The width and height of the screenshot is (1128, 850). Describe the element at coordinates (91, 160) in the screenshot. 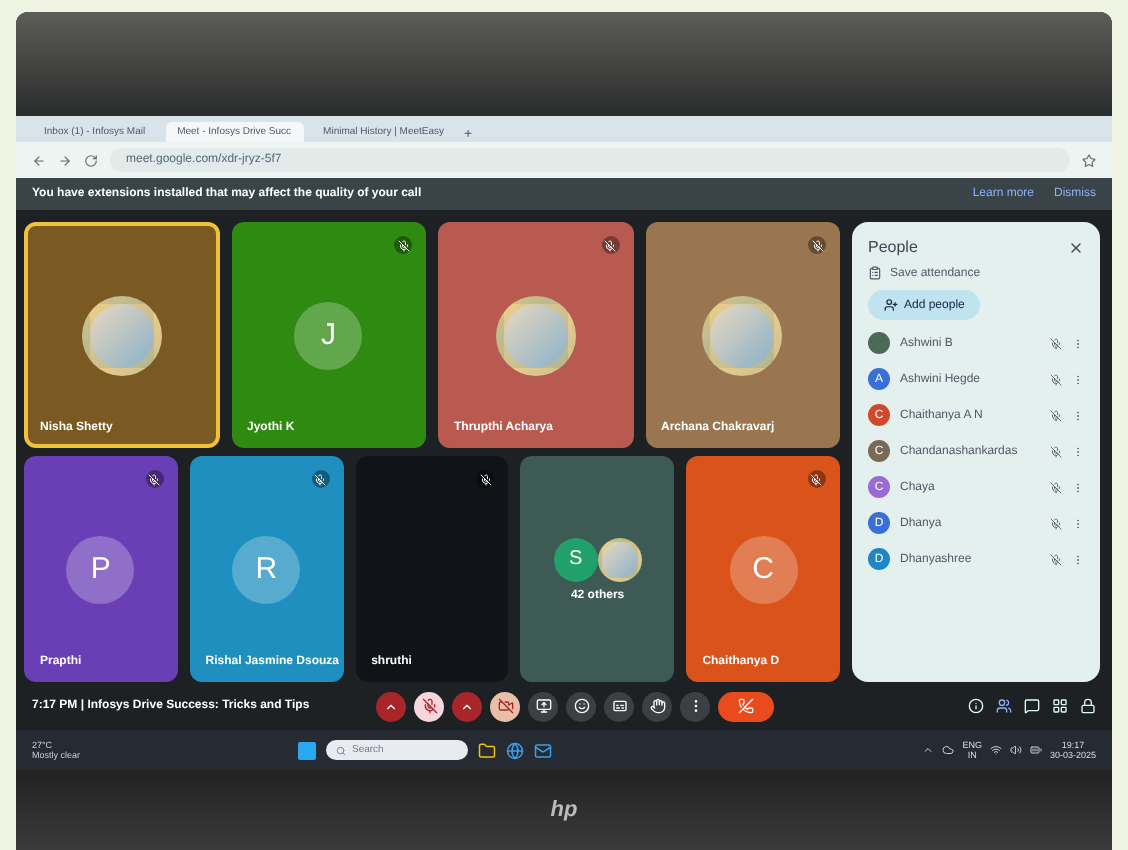

I see `reload-icon` at that location.